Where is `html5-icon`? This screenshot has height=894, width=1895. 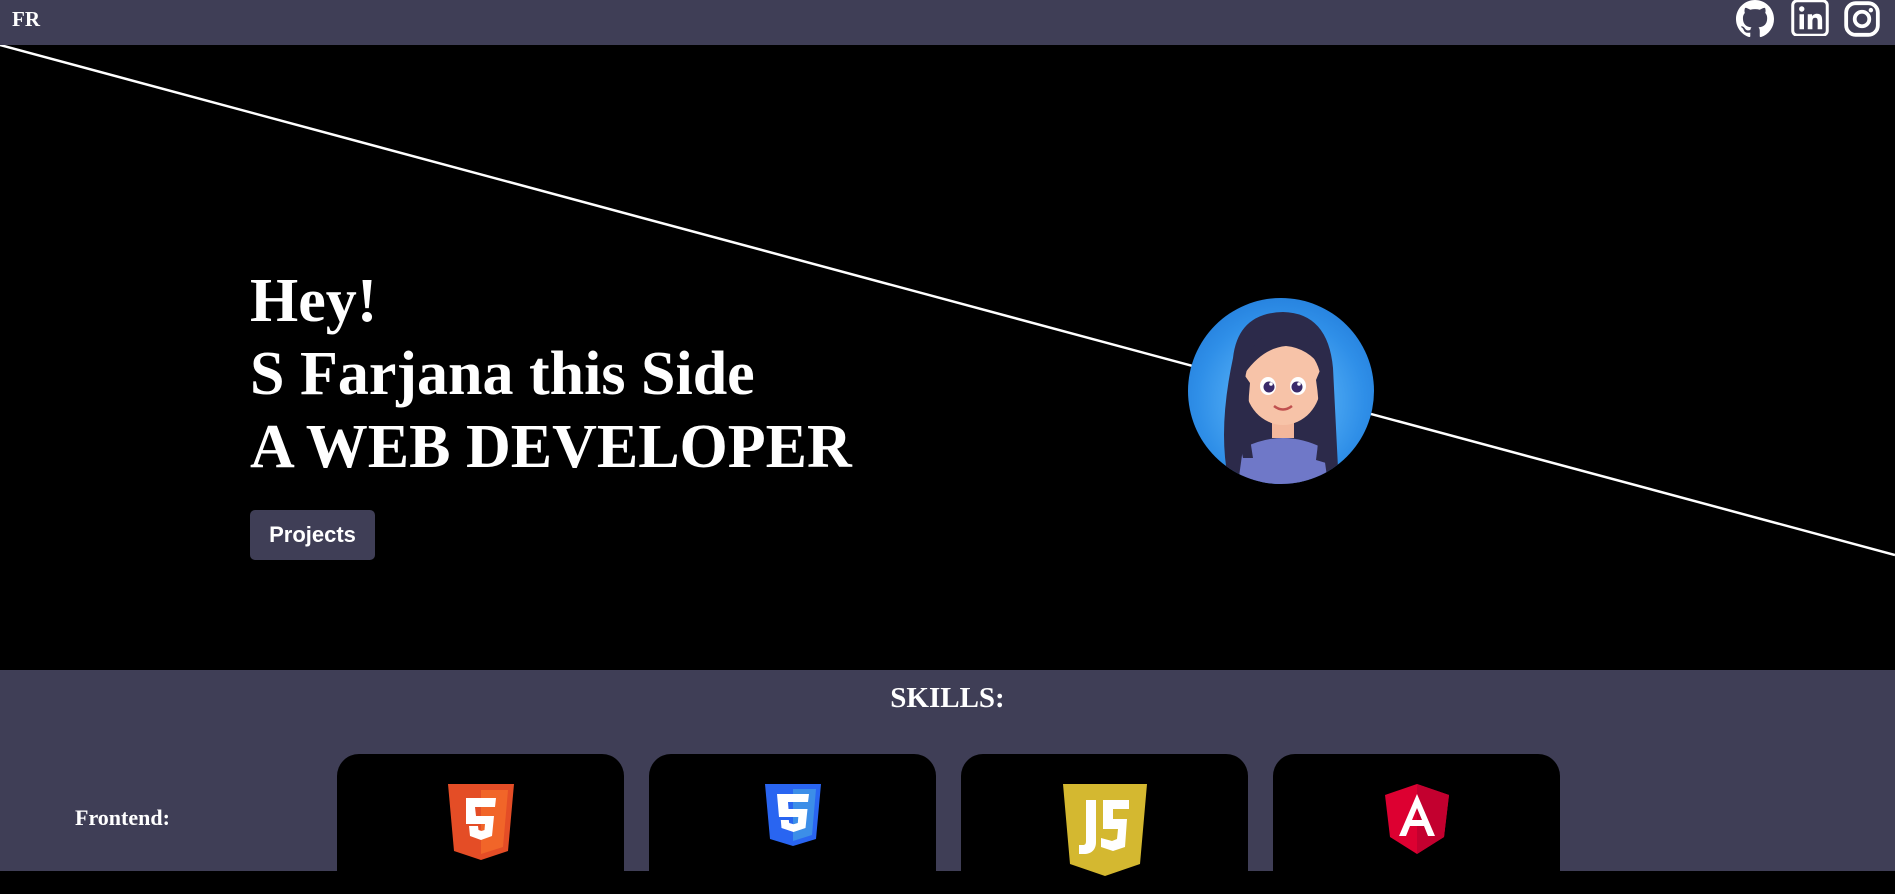
html5-icon is located at coordinates (480, 822).